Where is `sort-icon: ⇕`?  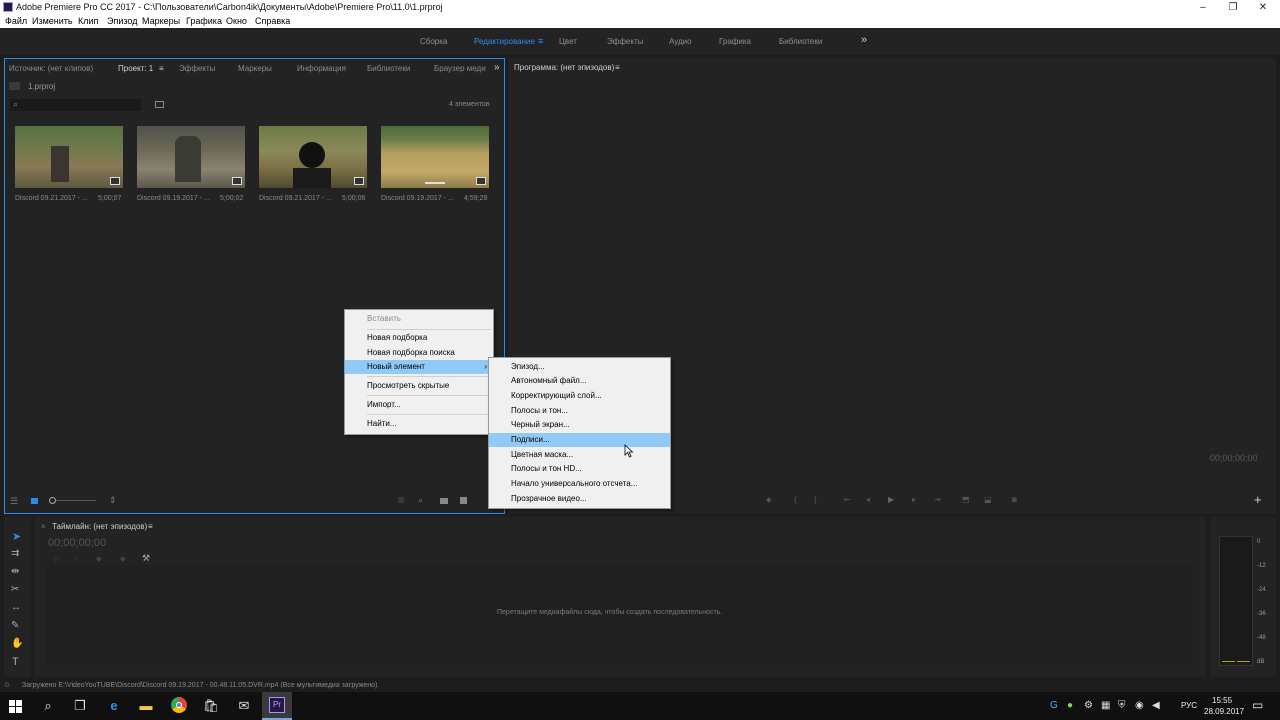
sort-icon: ⇕ is located at coordinates (113, 500).